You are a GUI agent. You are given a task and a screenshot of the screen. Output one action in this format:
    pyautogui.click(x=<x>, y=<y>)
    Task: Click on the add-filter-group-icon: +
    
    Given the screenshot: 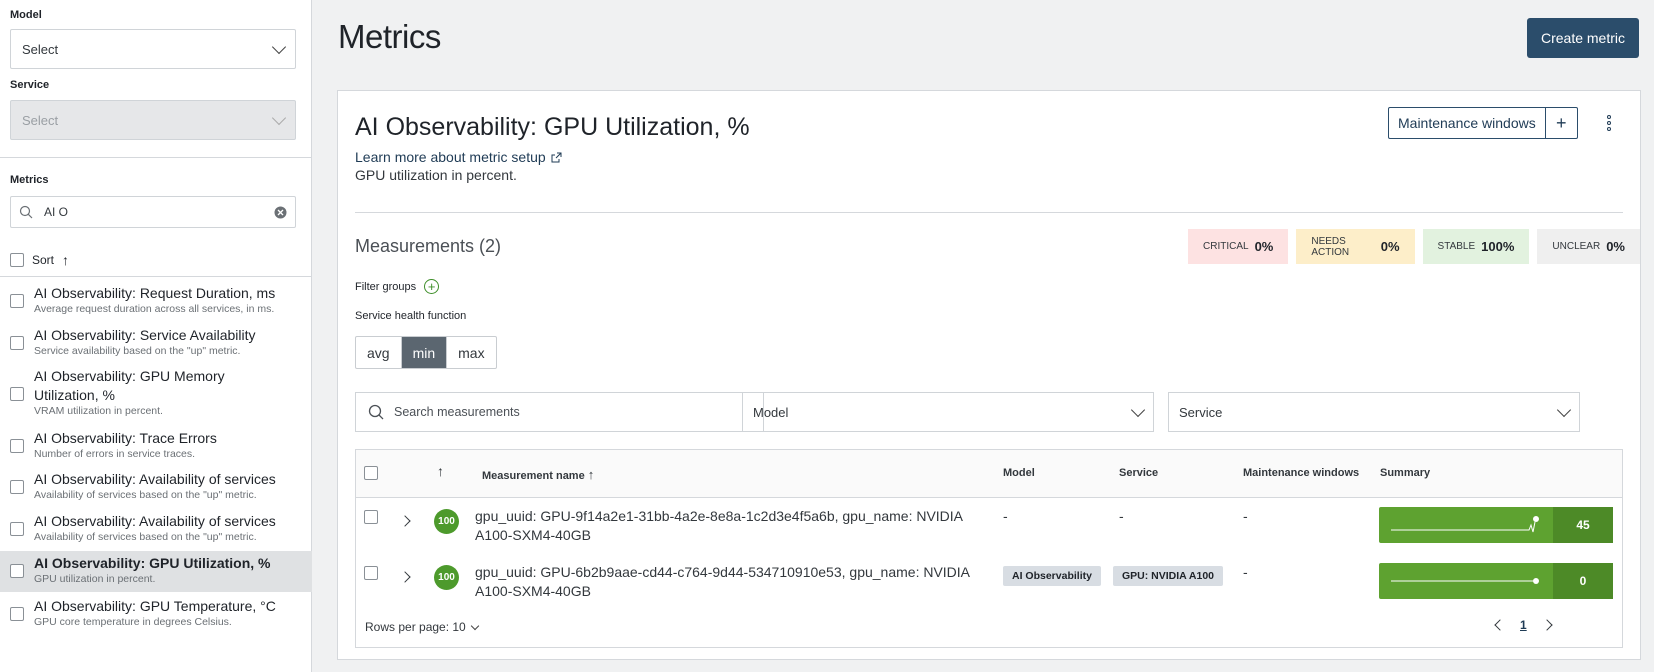 What is the action you would take?
    pyautogui.click(x=432, y=286)
    